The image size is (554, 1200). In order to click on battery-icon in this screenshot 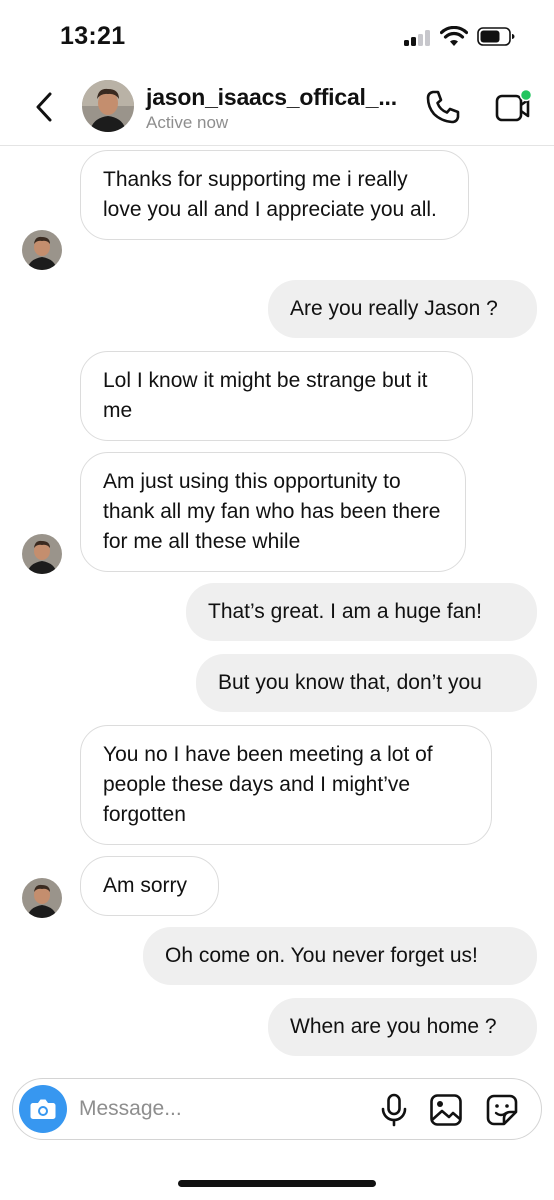, I will do `click(496, 36)`.